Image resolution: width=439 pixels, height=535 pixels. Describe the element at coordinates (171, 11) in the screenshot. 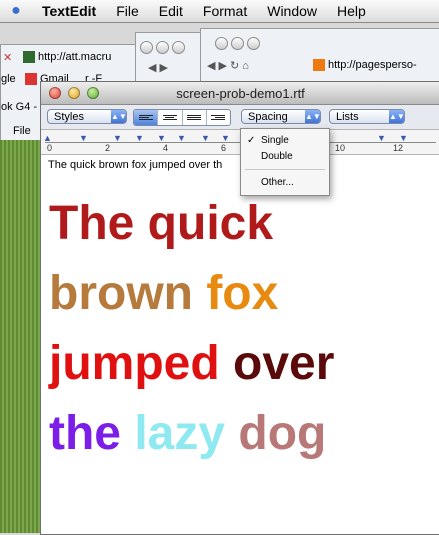

I see `menu-edit: Edit` at that location.